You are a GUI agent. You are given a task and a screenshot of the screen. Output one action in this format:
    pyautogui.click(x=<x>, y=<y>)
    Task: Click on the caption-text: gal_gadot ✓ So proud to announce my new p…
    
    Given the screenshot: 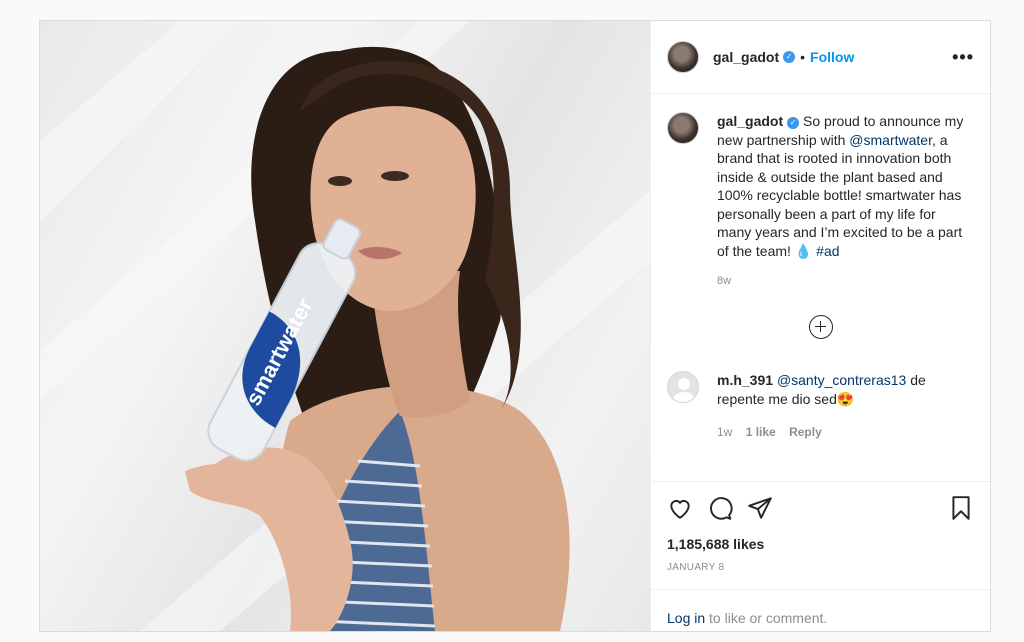 What is the action you would take?
    pyautogui.click(x=842, y=201)
    